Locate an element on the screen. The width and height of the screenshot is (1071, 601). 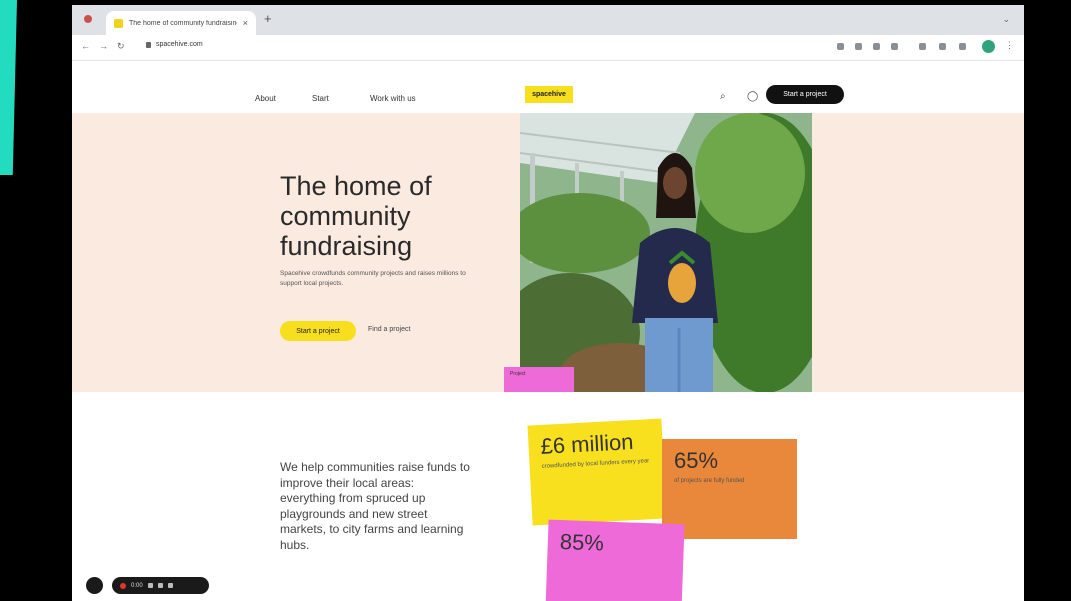
tab-strip: The home of community fundraising × + ⌄ is located at coordinates (548, 20).